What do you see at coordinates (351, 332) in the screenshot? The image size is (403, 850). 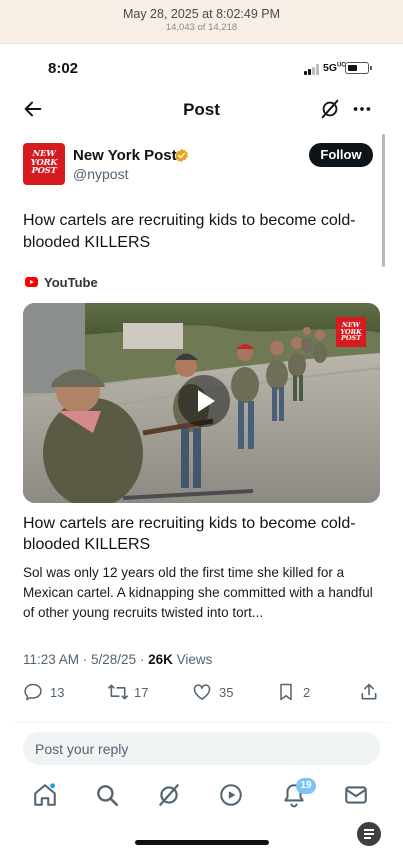 I see `new-york-post-logo: NEW YORK POST` at bounding box center [351, 332].